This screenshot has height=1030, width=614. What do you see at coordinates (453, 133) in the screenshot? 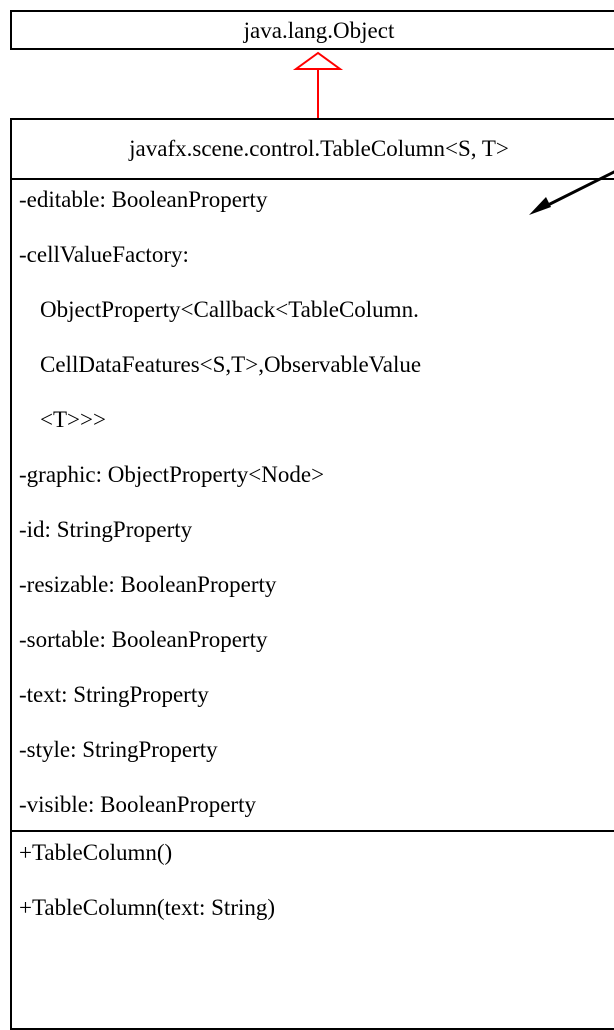
I see `arrows-overlay` at bounding box center [453, 133].